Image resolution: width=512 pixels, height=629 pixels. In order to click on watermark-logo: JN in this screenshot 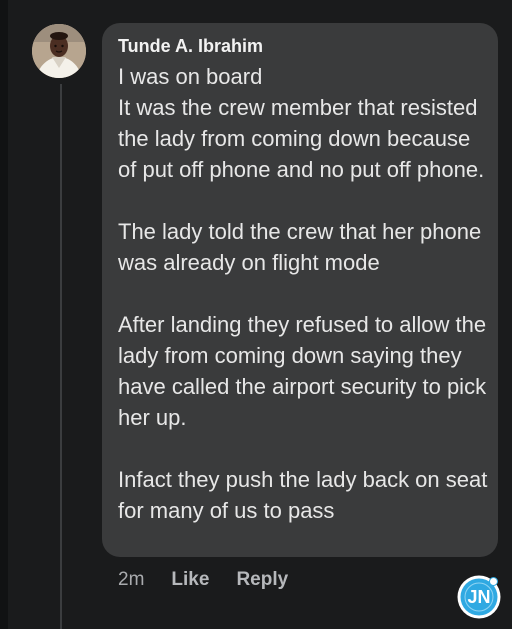, I will do `click(479, 597)`.